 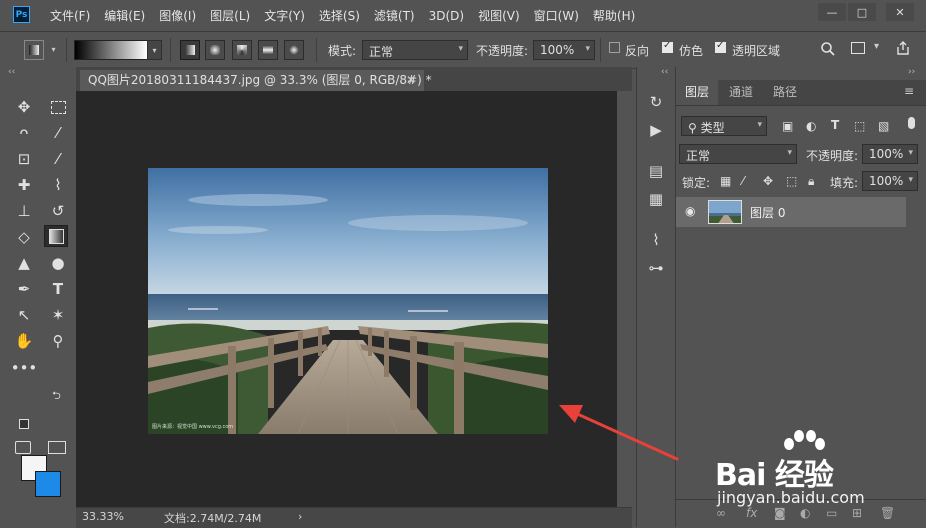 What do you see at coordinates (564, 50) in the screenshot?
I see `opacity-input: 100% ▾` at bounding box center [564, 50].